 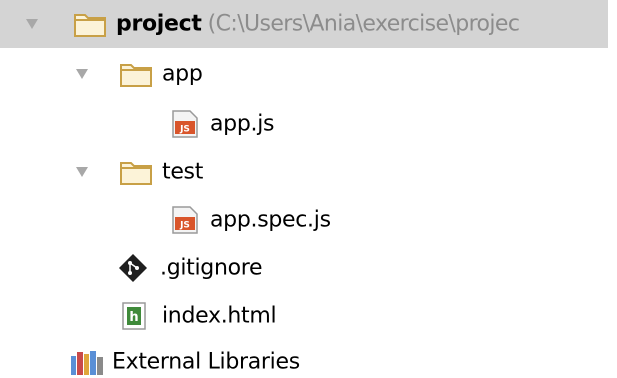 I want to click on tree-node-label: .gitignore, so click(x=211, y=268).